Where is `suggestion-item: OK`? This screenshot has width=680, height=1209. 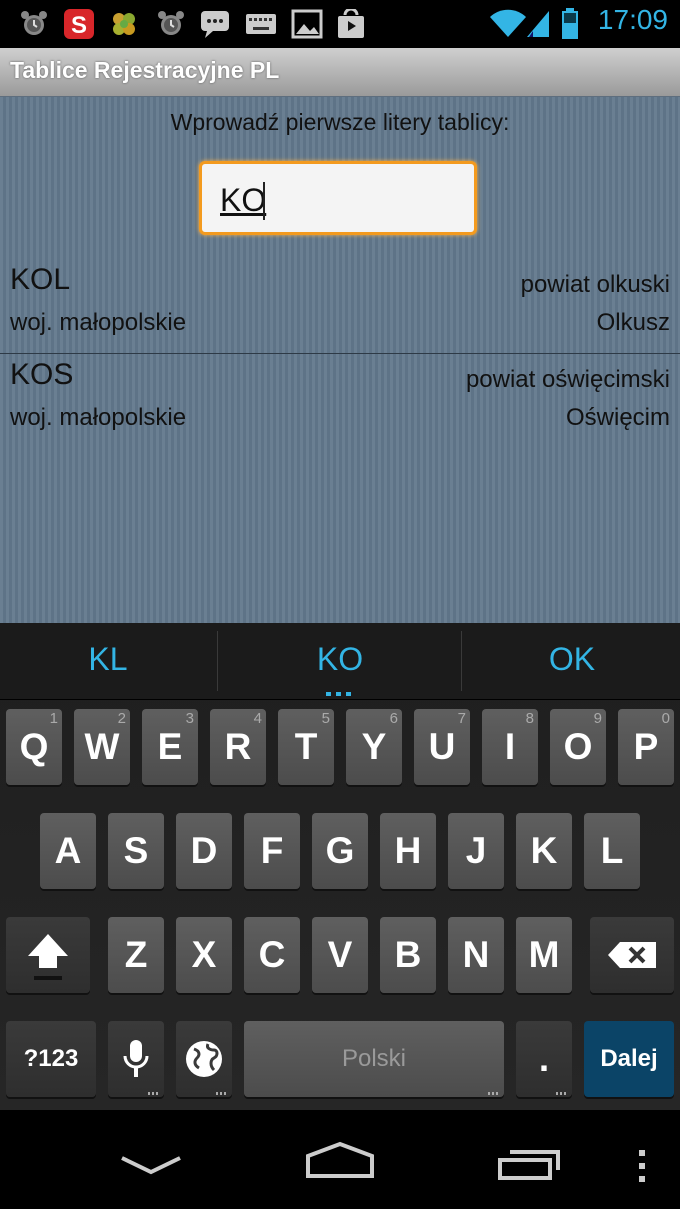
suggestion-item: OK is located at coordinates (572, 659).